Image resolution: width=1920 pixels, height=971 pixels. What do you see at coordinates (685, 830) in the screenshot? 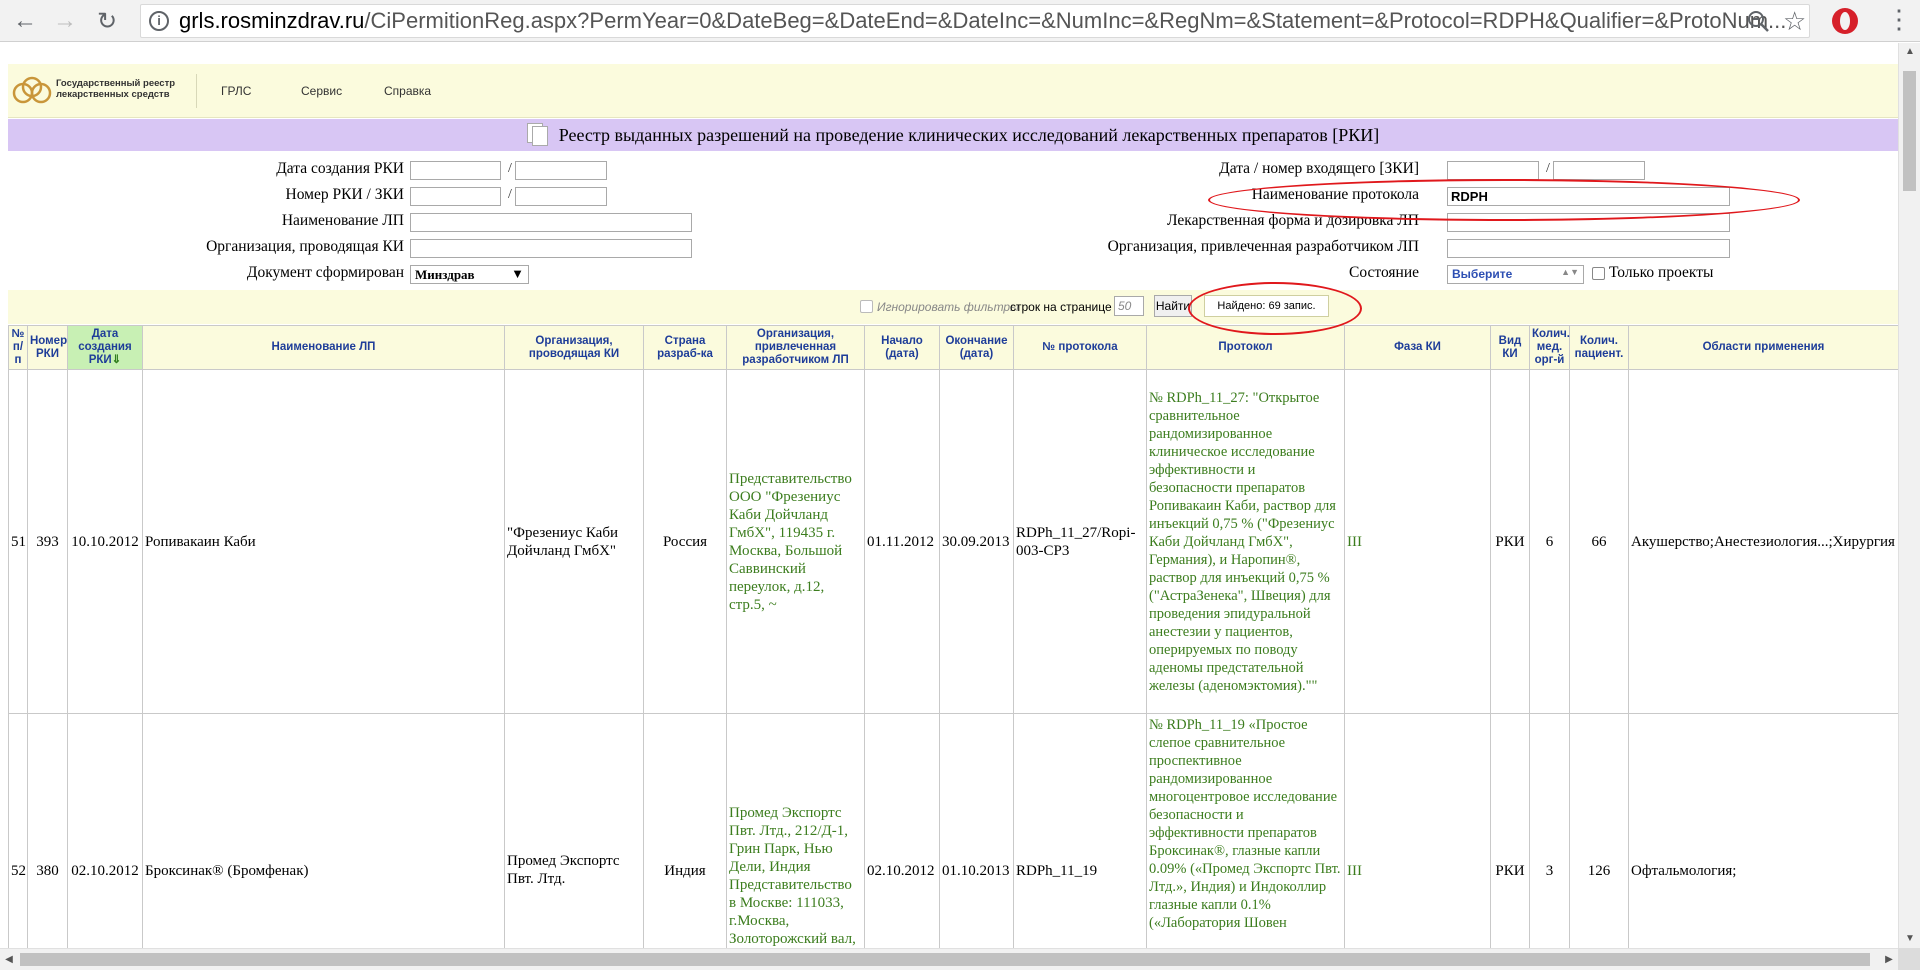
I see `cell-country: Индия` at bounding box center [685, 830].